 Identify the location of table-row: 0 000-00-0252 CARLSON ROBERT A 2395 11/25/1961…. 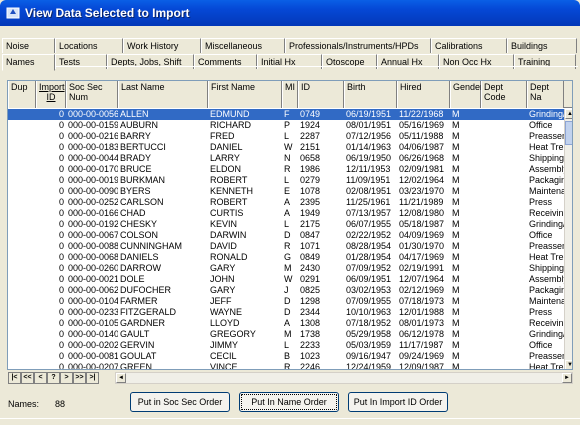
(286, 202).